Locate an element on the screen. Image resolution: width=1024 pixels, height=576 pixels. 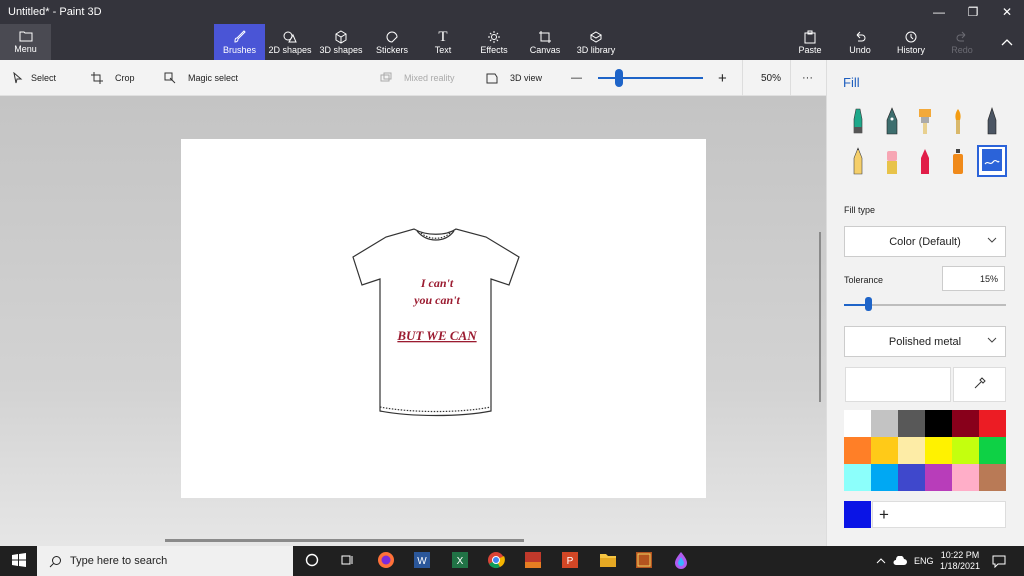
taskbar-excel: X is located at coordinates (460, 561).